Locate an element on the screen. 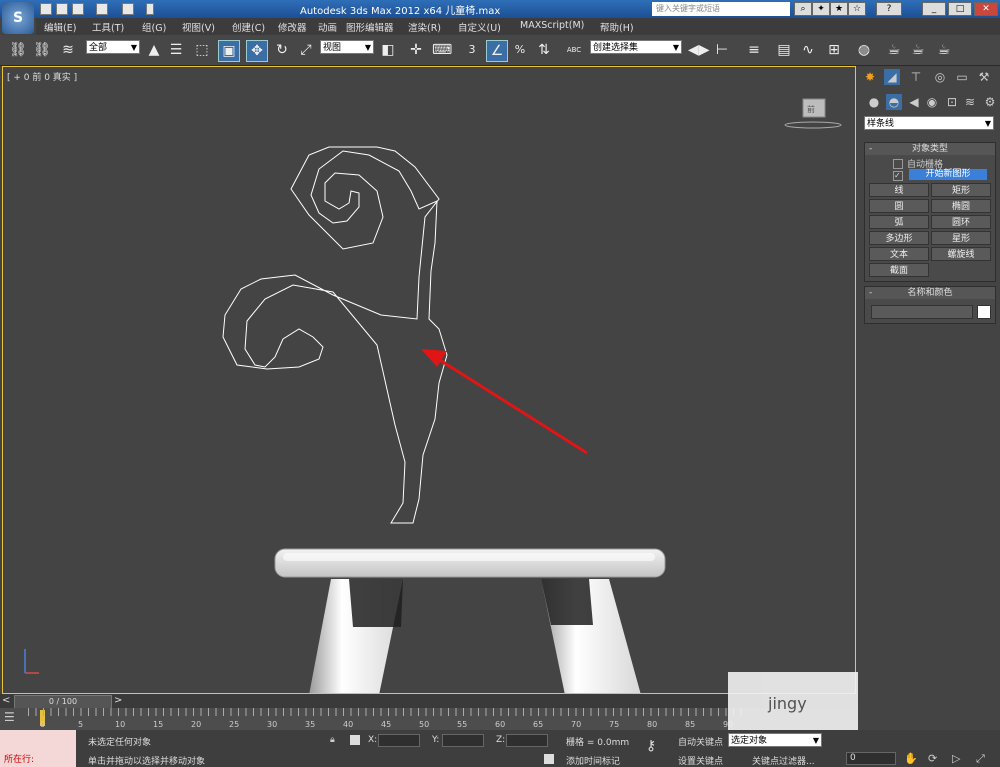 This screenshot has height=767, width=1000. menu-create: 创建(C) is located at coordinates (248, 27).